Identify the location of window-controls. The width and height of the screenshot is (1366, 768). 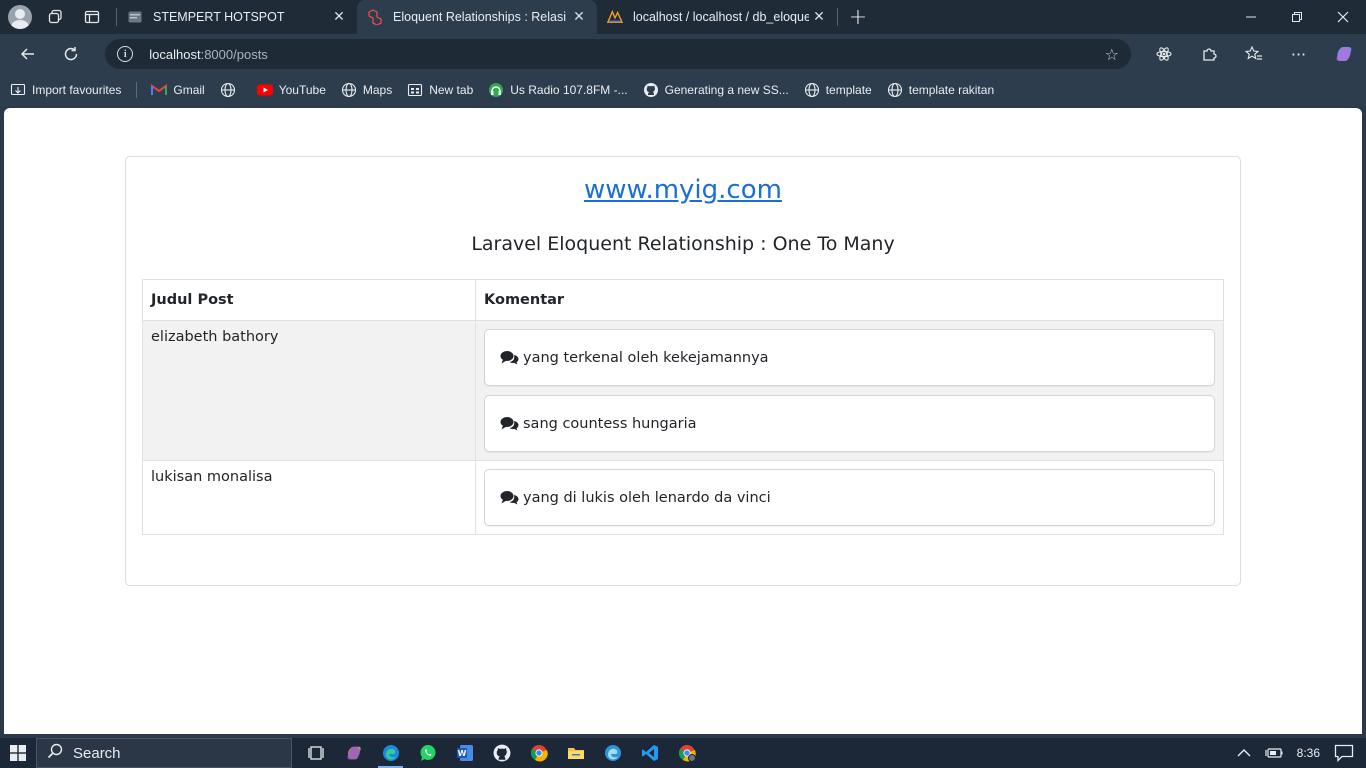
(1297, 17).